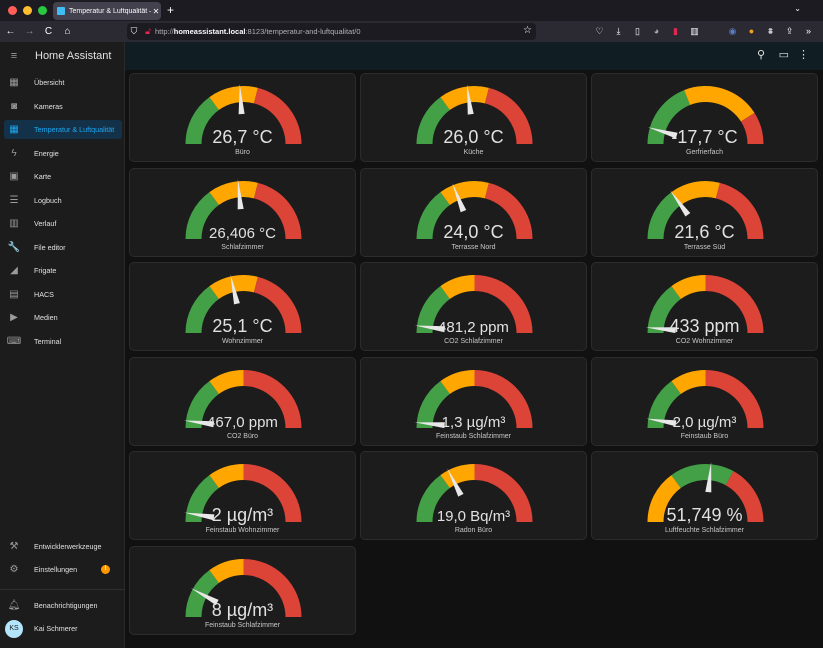  Describe the element at coordinates (63, 106) in the screenshot. I see `sidebar-item-kameras: ◙ Kameras` at that location.